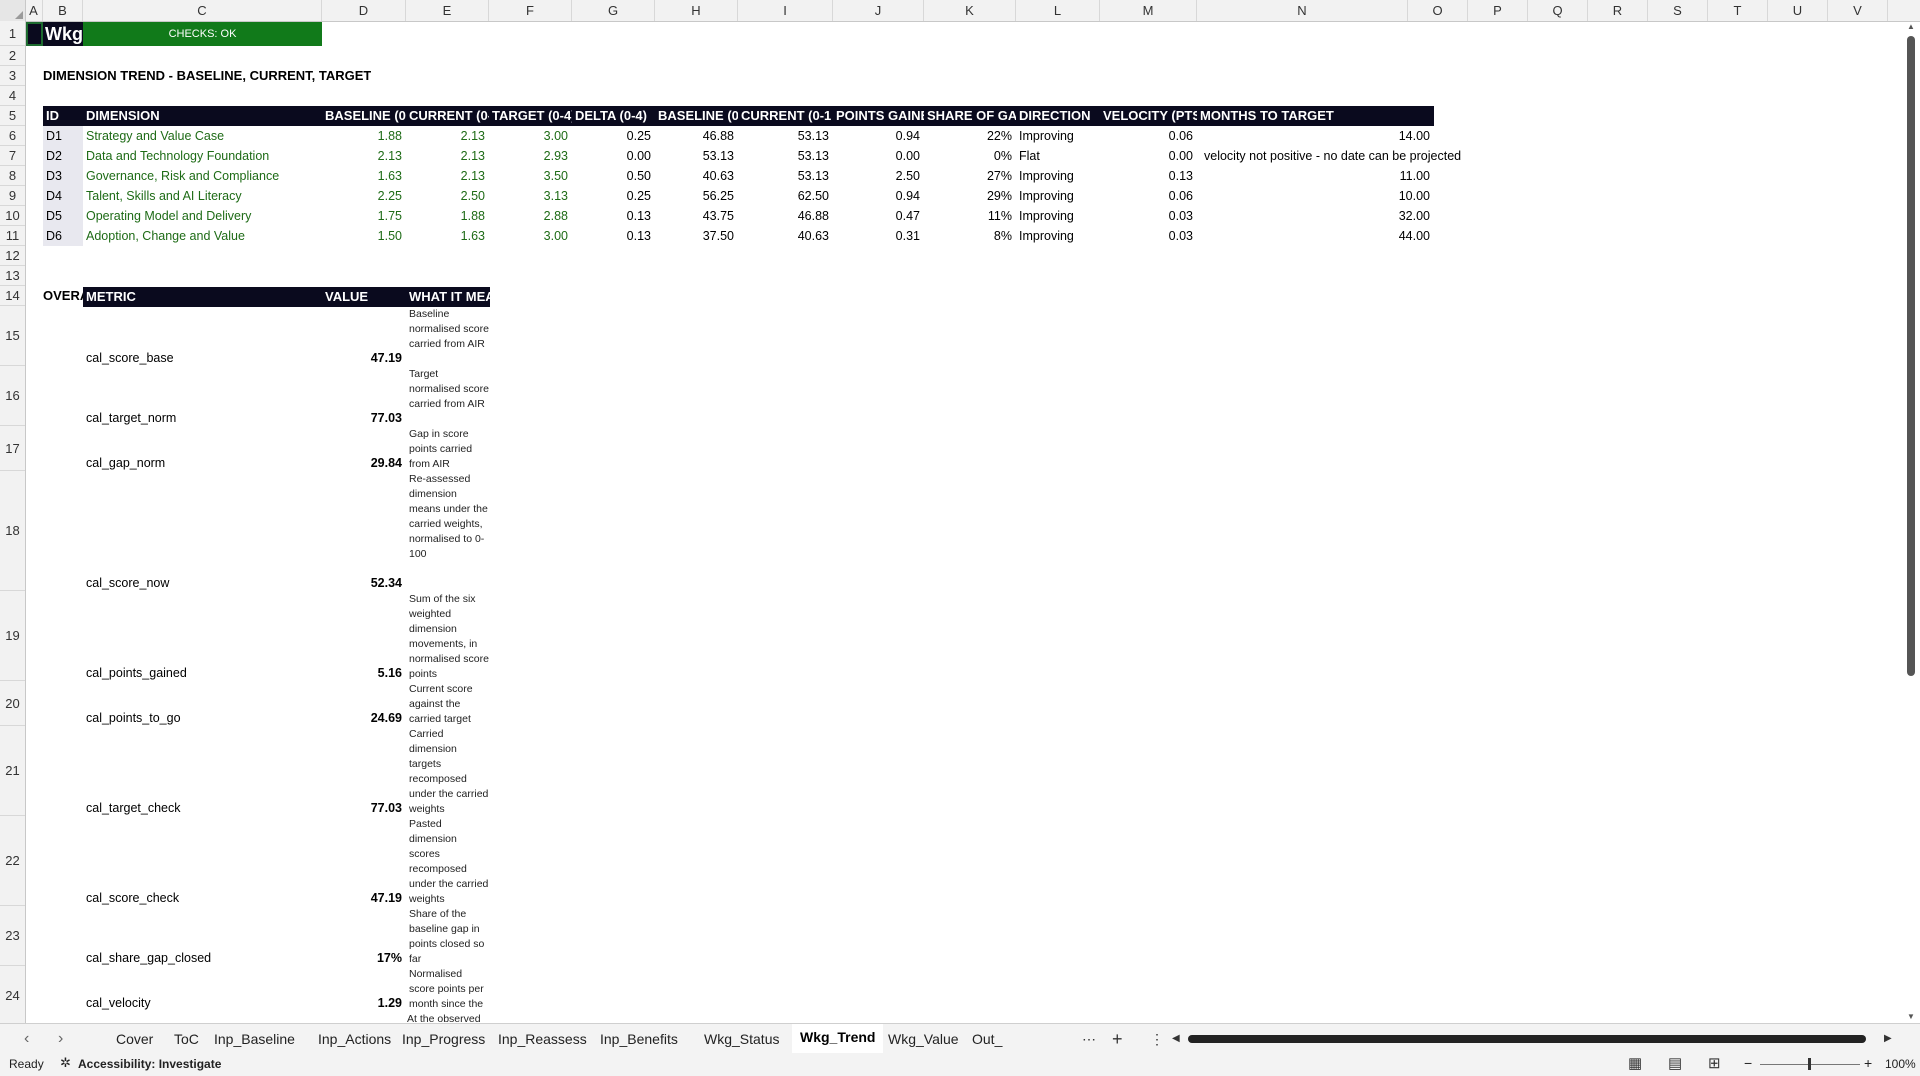  Describe the element at coordinates (63, 216) in the screenshot. I see `cell-id: D5` at that location.